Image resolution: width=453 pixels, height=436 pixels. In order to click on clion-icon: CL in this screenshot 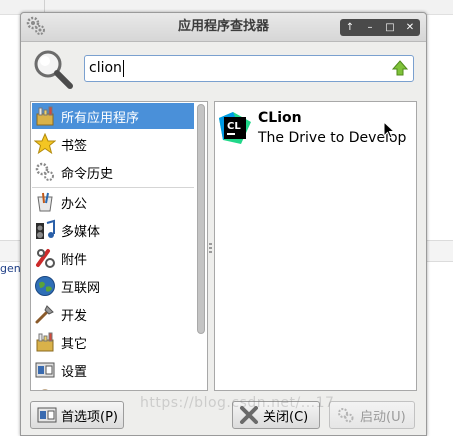, I will do `click(235, 128)`.